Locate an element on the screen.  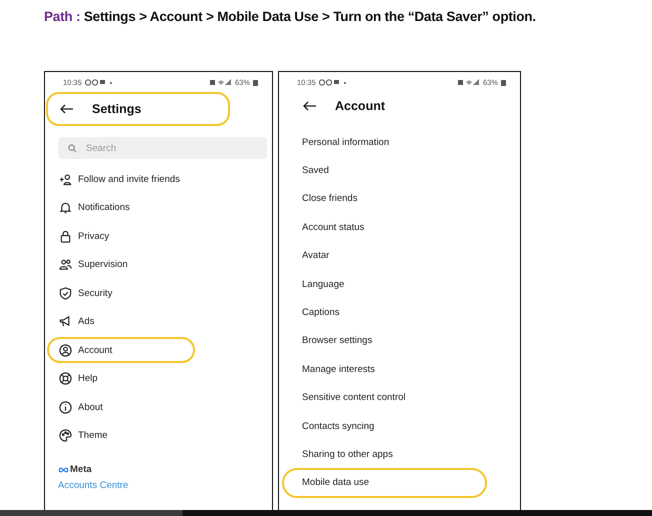
info-icon is located at coordinates (65, 407).